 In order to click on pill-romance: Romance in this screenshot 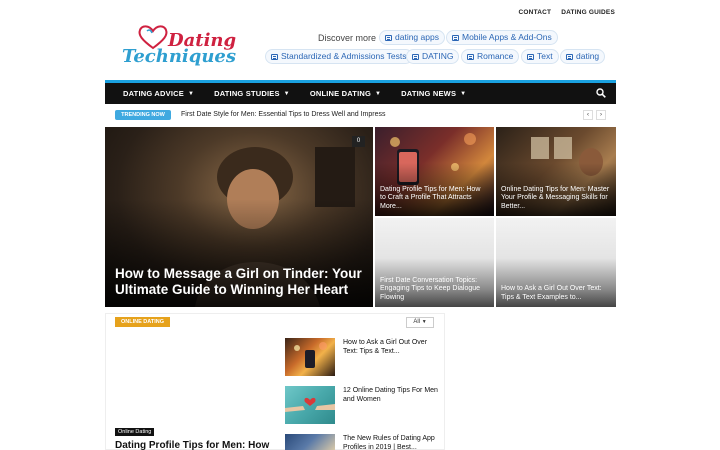, I will do `click(490, 56)`.